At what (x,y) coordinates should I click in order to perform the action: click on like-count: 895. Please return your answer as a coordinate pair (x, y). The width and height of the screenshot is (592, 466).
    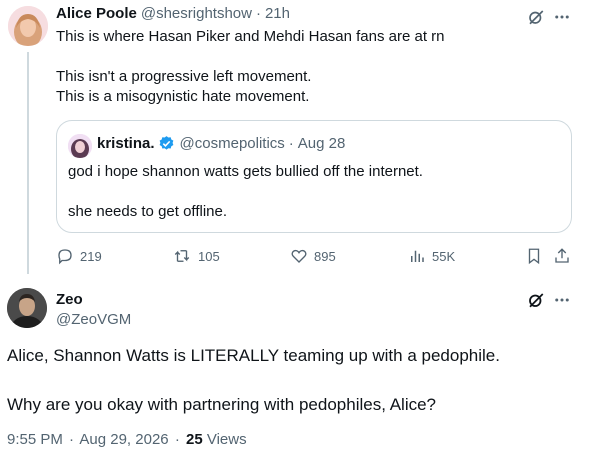
    Looking at the image, I should click on (325, 256).